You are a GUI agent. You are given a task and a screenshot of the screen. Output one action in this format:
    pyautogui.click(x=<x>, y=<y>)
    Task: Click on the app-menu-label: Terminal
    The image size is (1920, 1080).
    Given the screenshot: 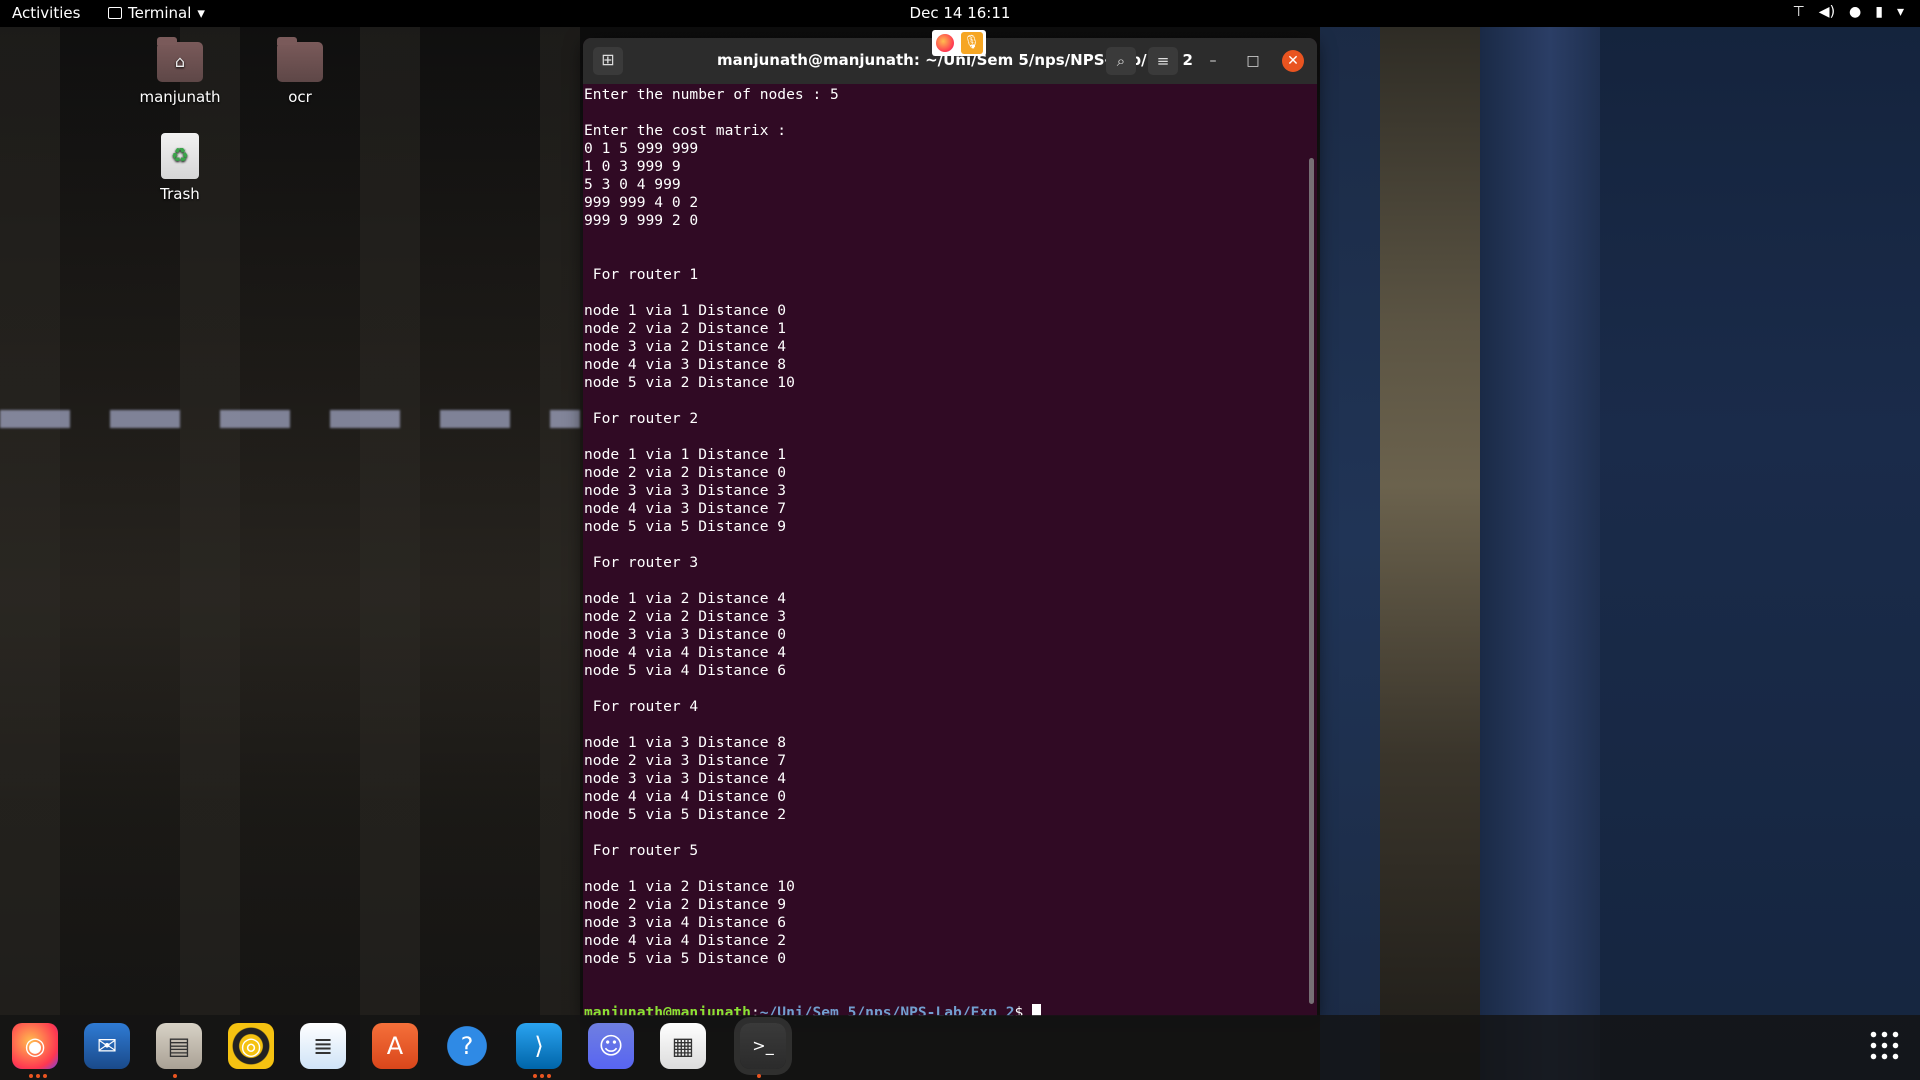 What is the action you would take?
    pyautogui.click(x=160, y=13)
    